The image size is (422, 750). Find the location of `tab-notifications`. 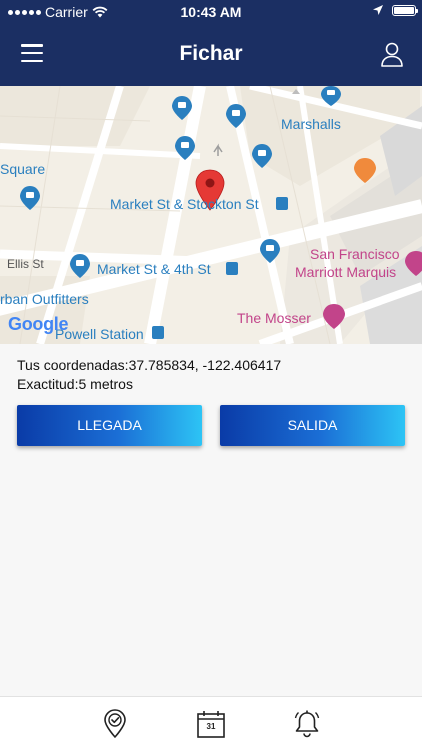

tab-notifications is located at coordinates (307, 724).